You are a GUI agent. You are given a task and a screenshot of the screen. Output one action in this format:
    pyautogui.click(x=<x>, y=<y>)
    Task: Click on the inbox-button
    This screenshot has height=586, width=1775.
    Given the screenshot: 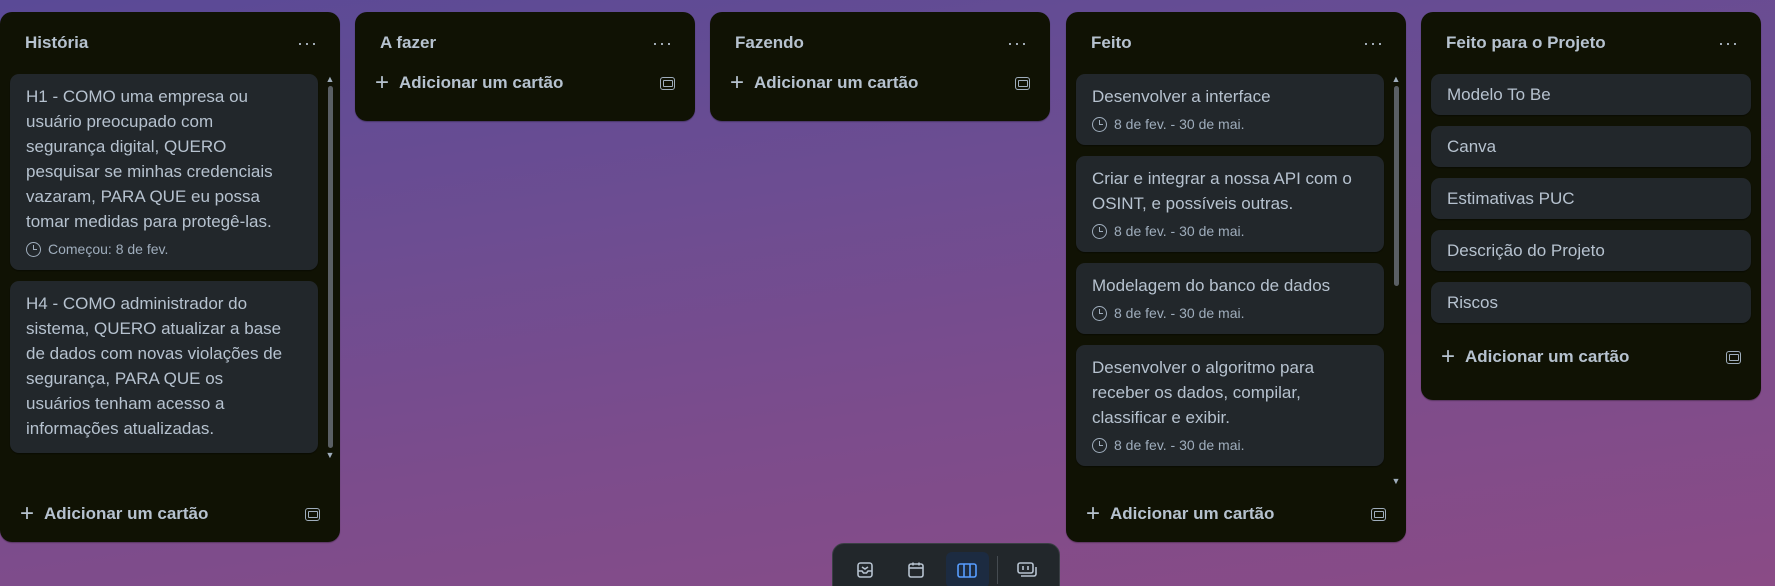 What is the action you would take?
    pyautogui.click(x=864, y=569)
    